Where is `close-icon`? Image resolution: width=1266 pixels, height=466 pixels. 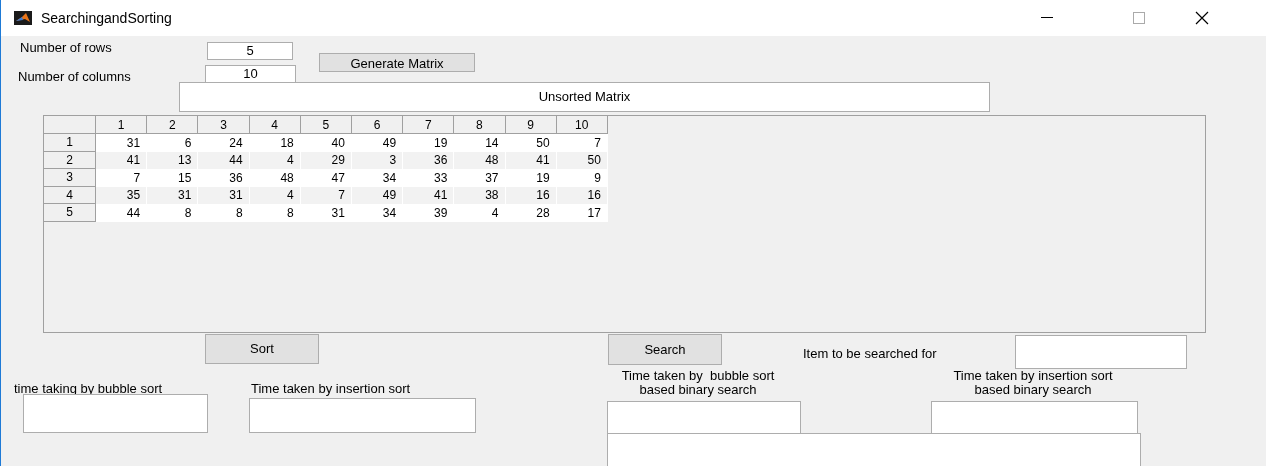
close-icon is located at coordinates (1202, 18).